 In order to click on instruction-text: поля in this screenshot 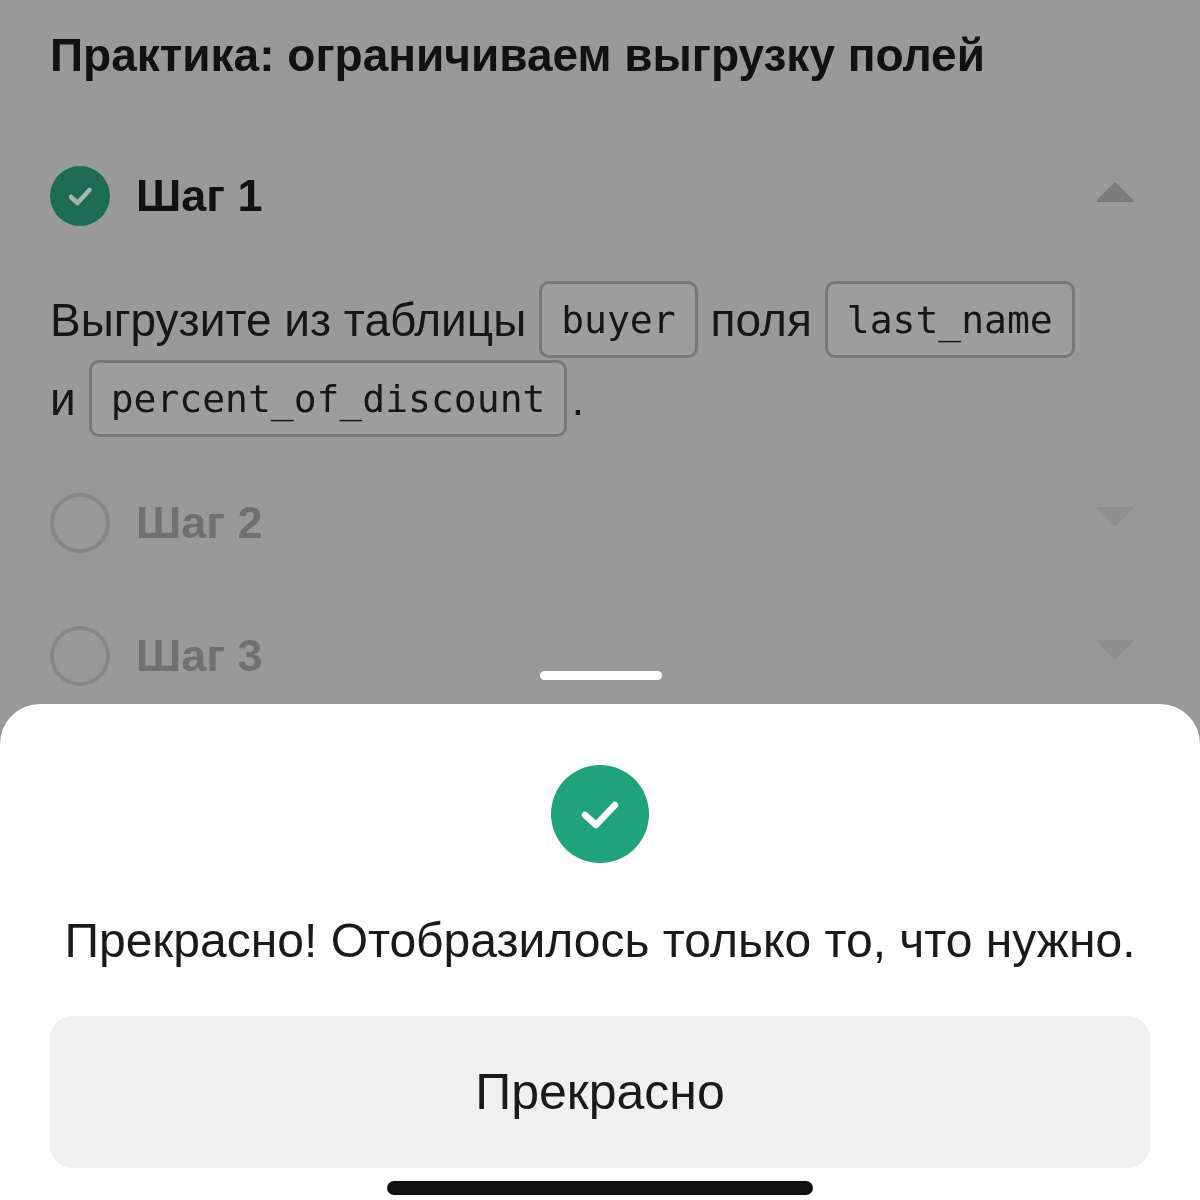, I will do `click(761, 320)`.